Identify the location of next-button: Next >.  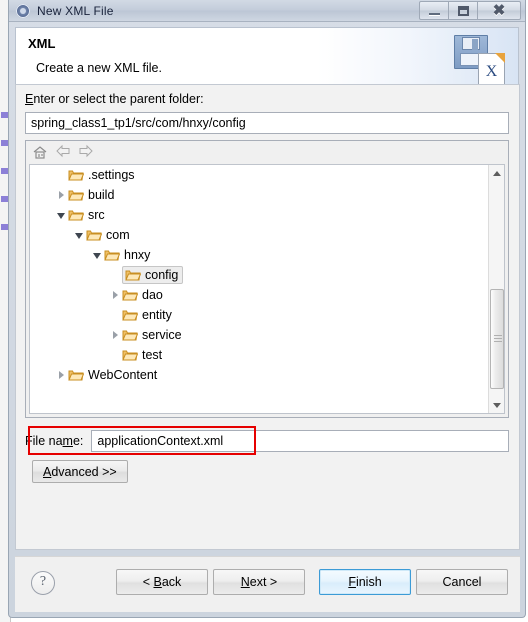
(259, 582).